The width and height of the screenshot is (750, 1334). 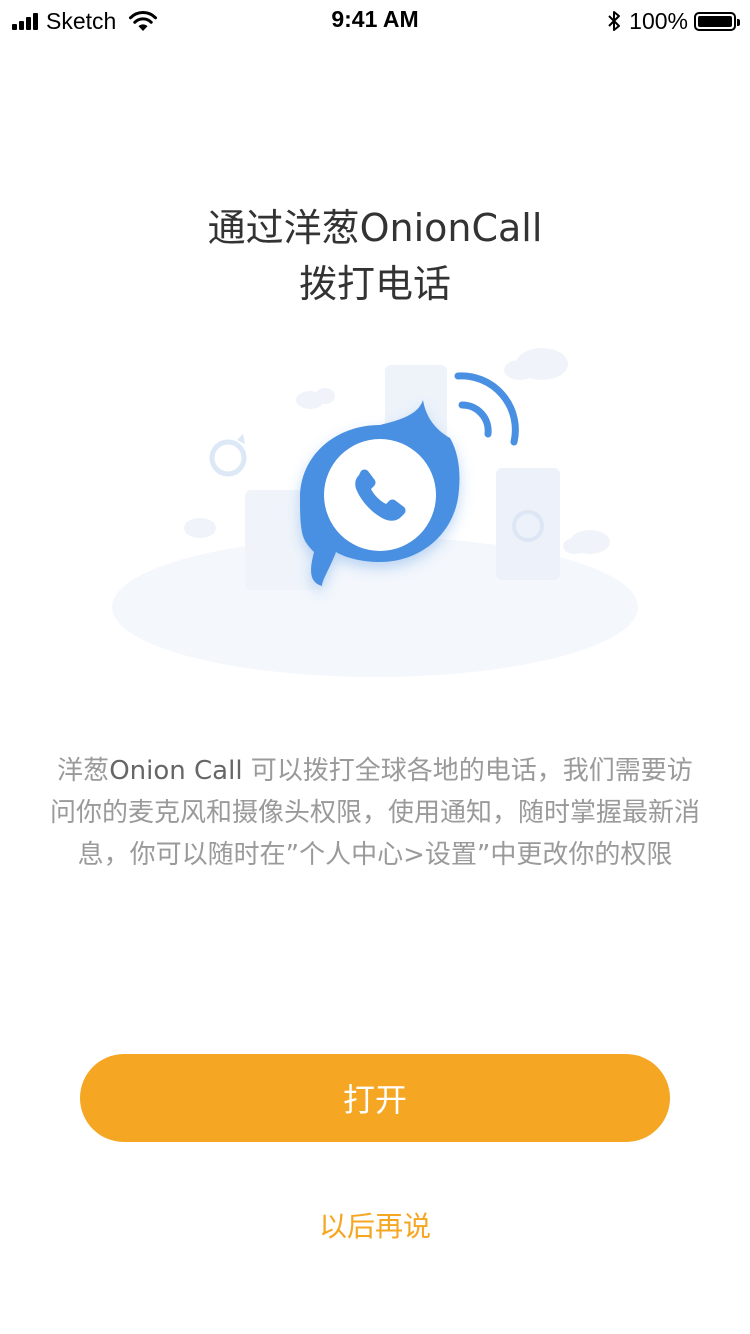 What do you see at coordinates (176, 771) in the screenshot?
I see `brand-name: Onion Call` at bounding box center [176, 771].